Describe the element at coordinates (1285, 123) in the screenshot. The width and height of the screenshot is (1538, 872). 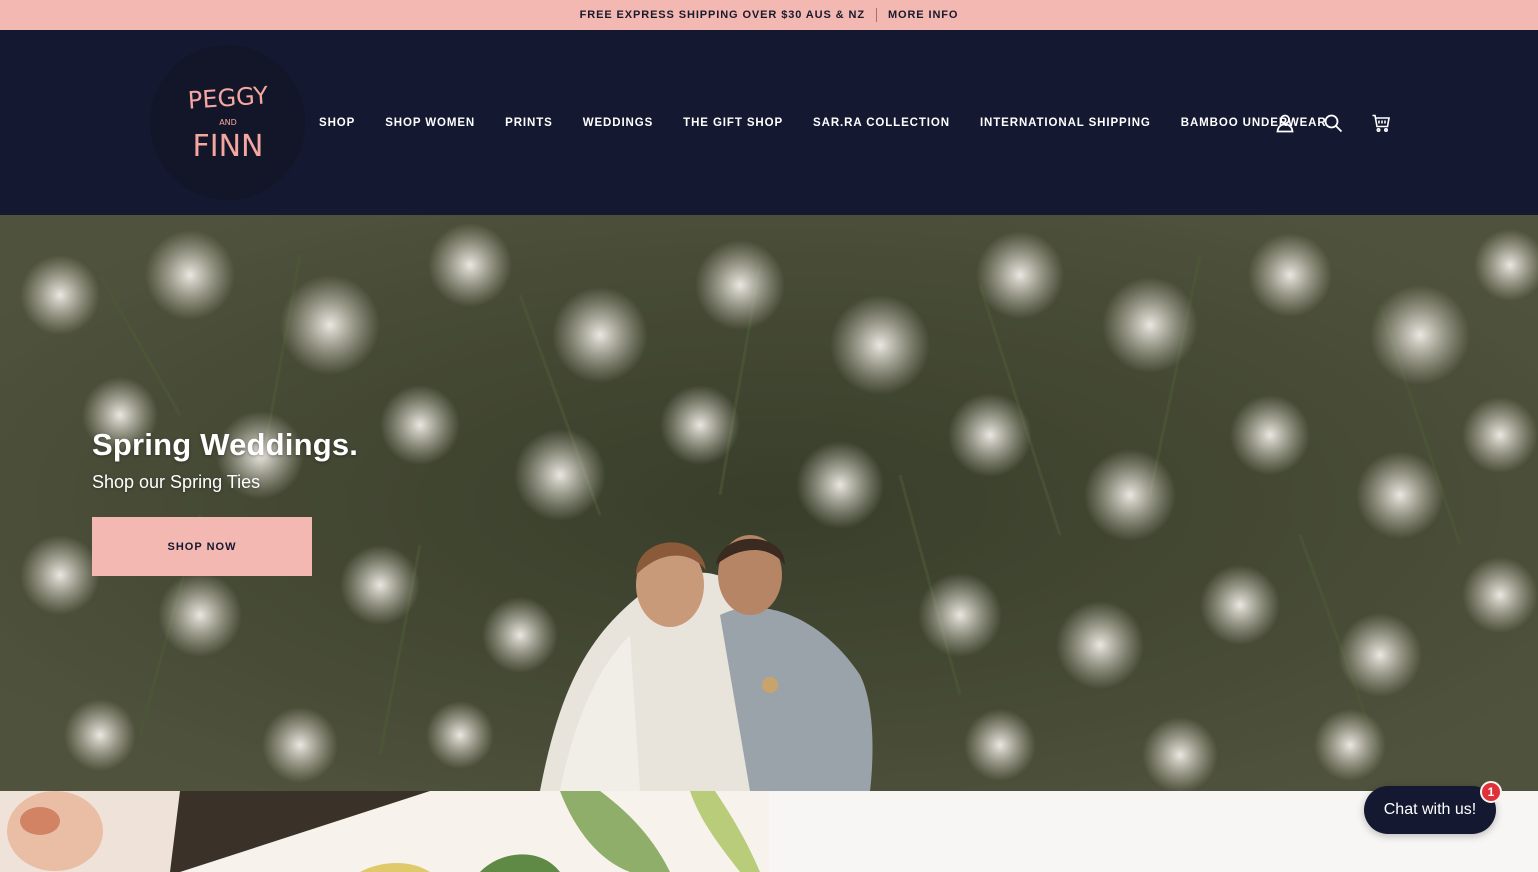
I see `account-icon` at that location.